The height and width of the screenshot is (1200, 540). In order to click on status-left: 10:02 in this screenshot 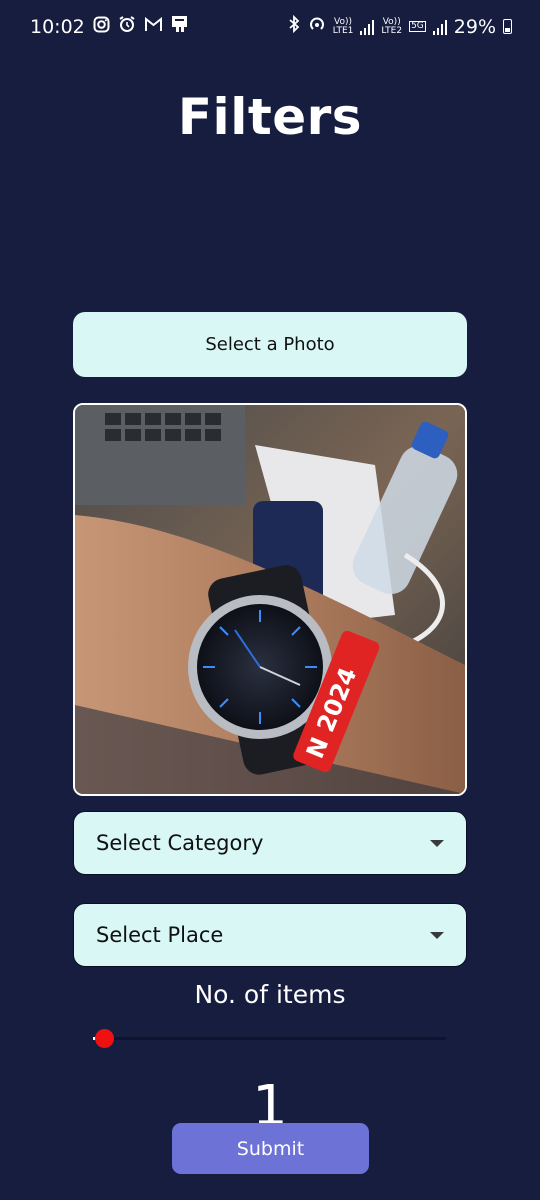, I will do `click(109, 26)`.